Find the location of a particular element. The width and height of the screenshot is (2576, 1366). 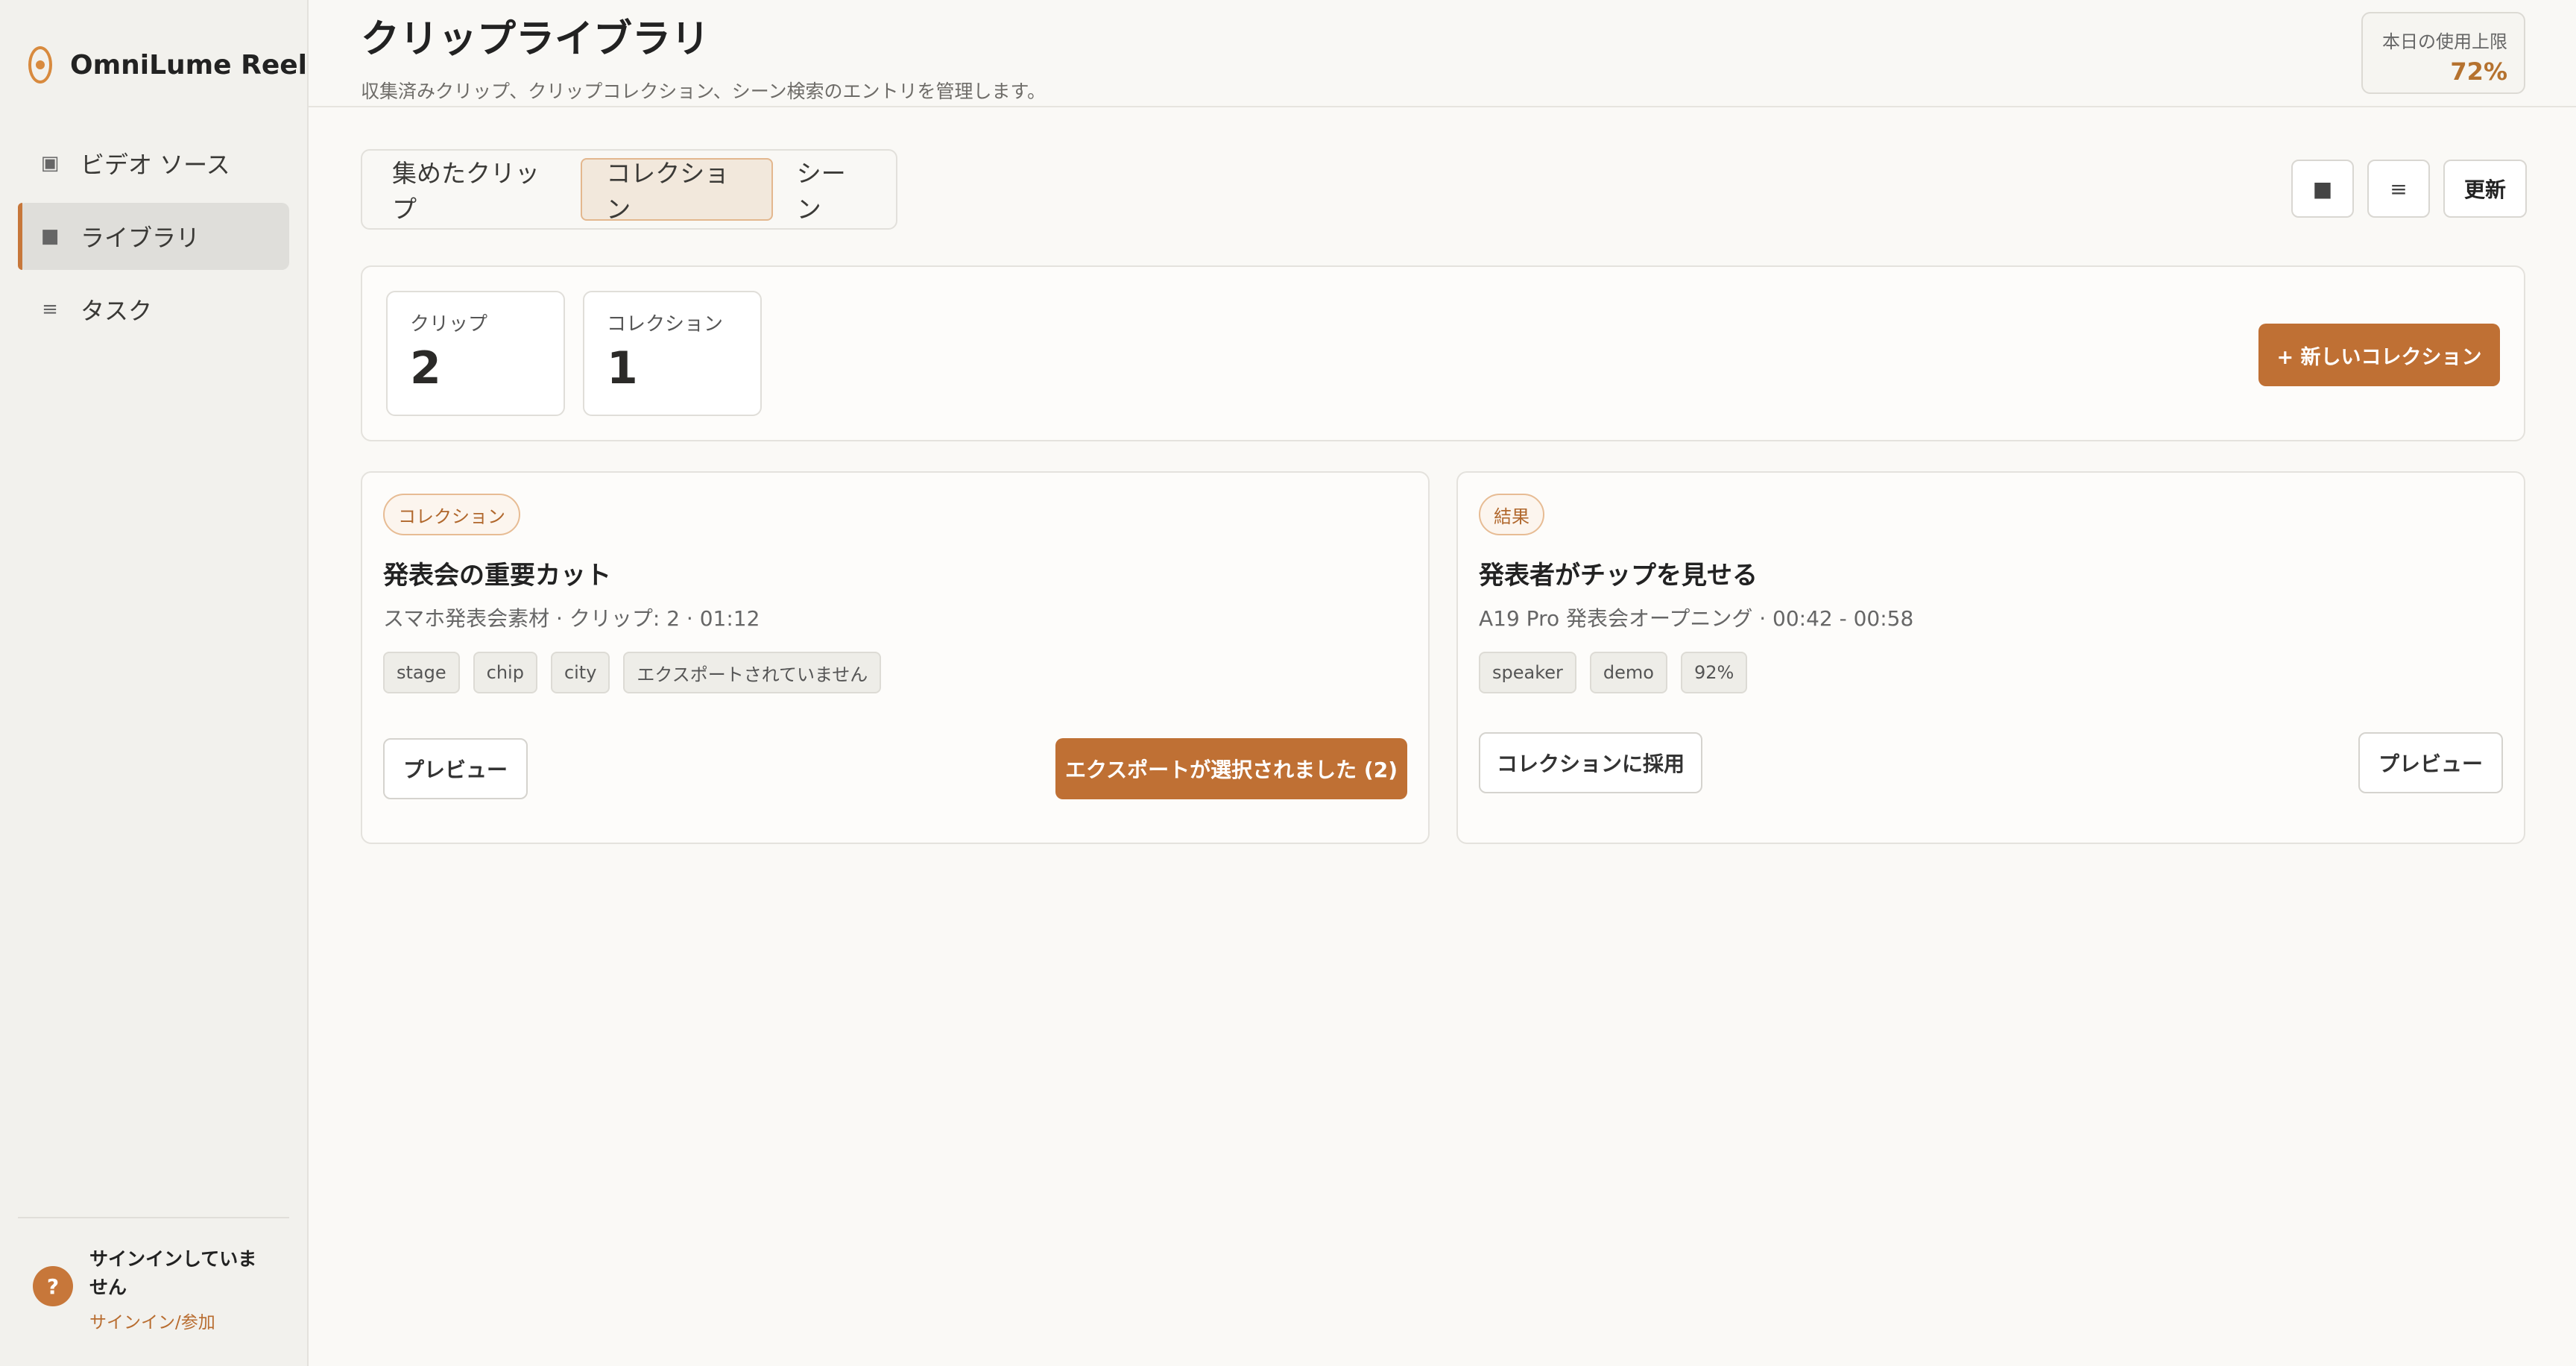

card-badge: コレクション is located at coordinates (451, 514).